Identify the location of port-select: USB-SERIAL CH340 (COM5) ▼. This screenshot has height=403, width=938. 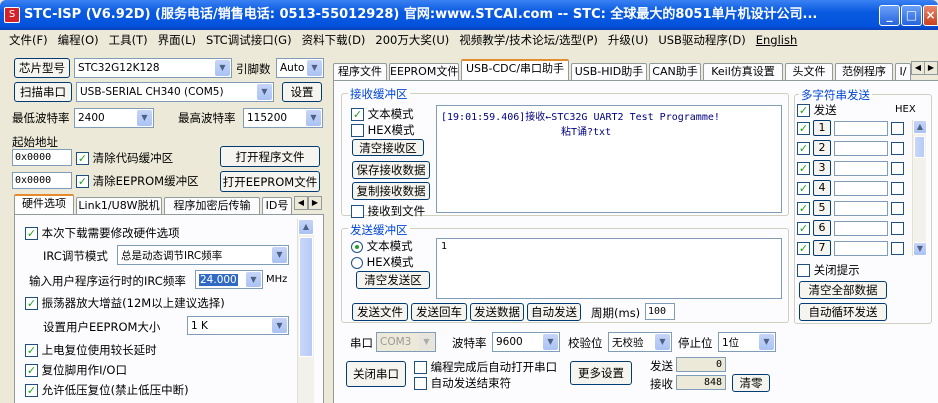
(175, 92).